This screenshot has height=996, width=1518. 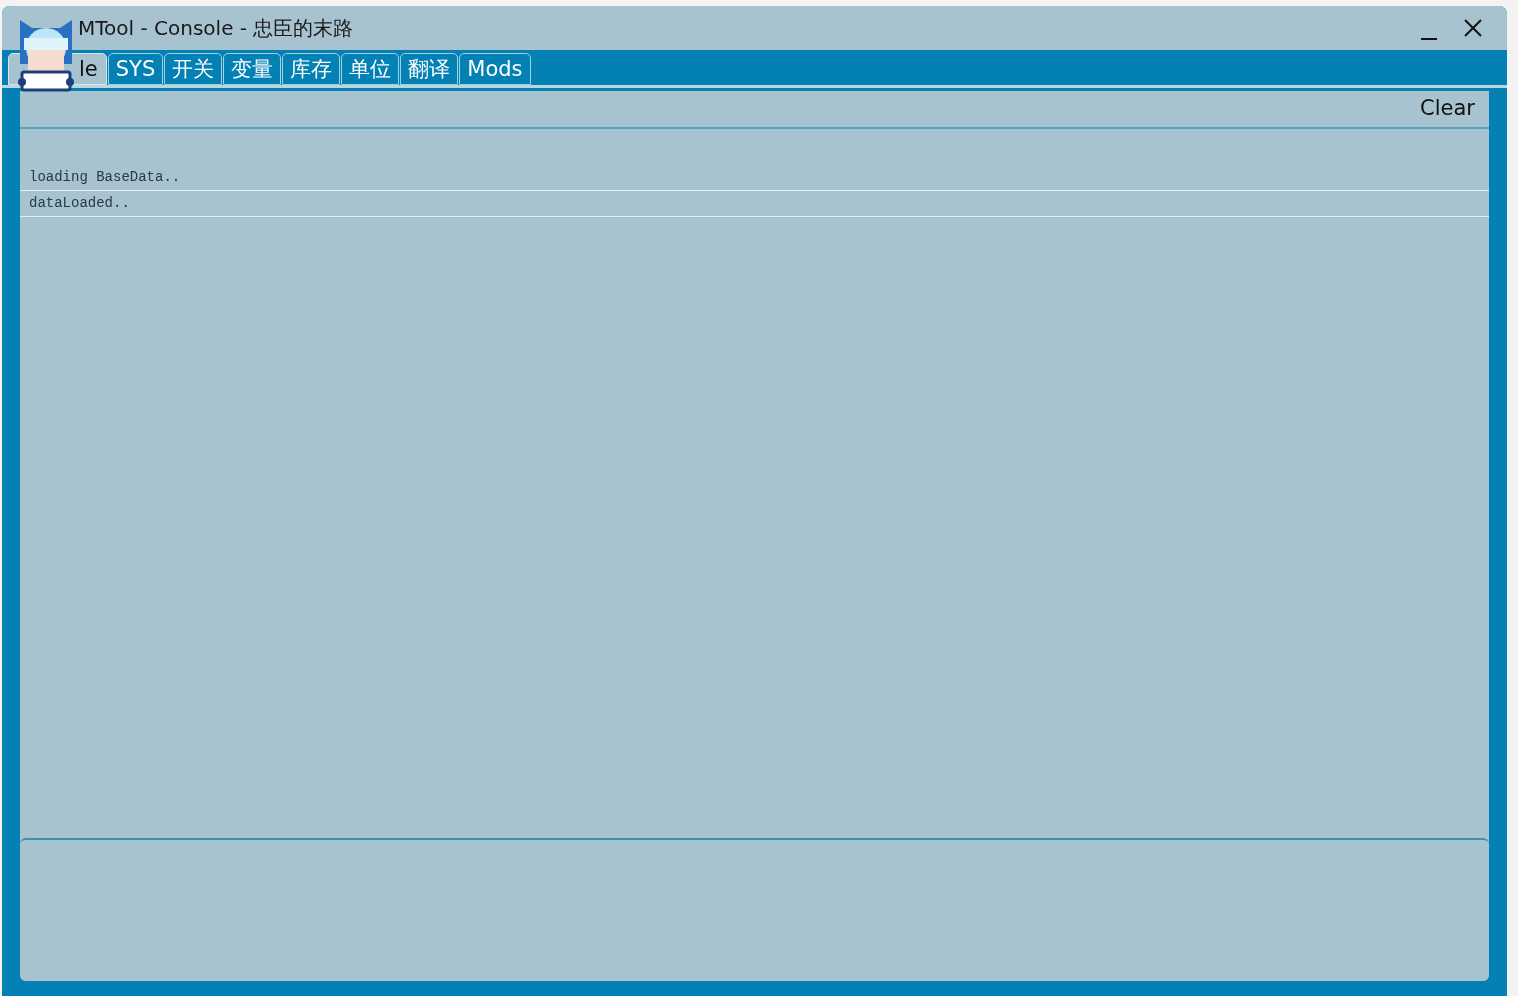 I want to click on log-line: loading BaseData.., so click(x=754, y=178).